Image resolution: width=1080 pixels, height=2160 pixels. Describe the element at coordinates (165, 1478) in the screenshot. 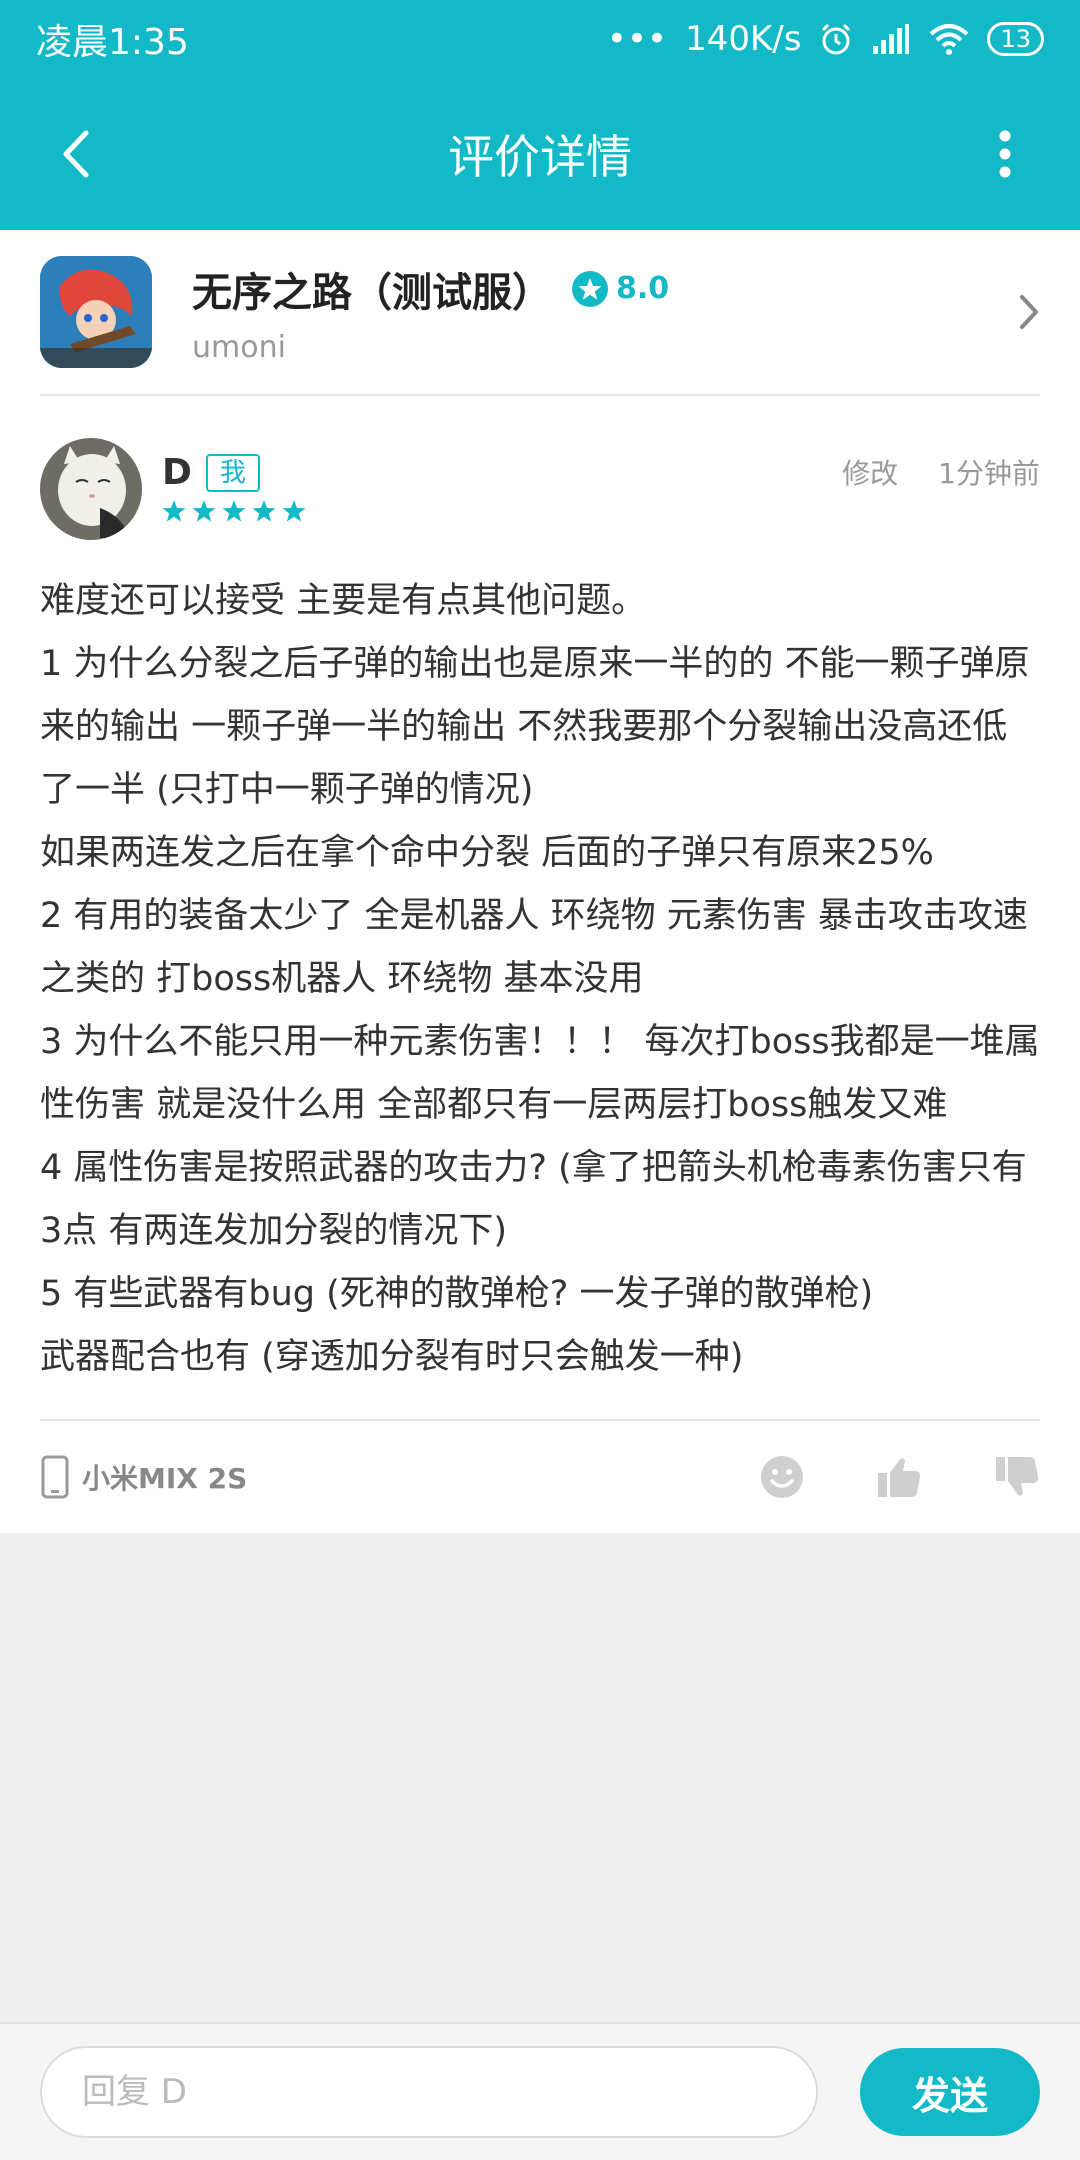

I see `device-name: 小米MIX 2S` at that location.